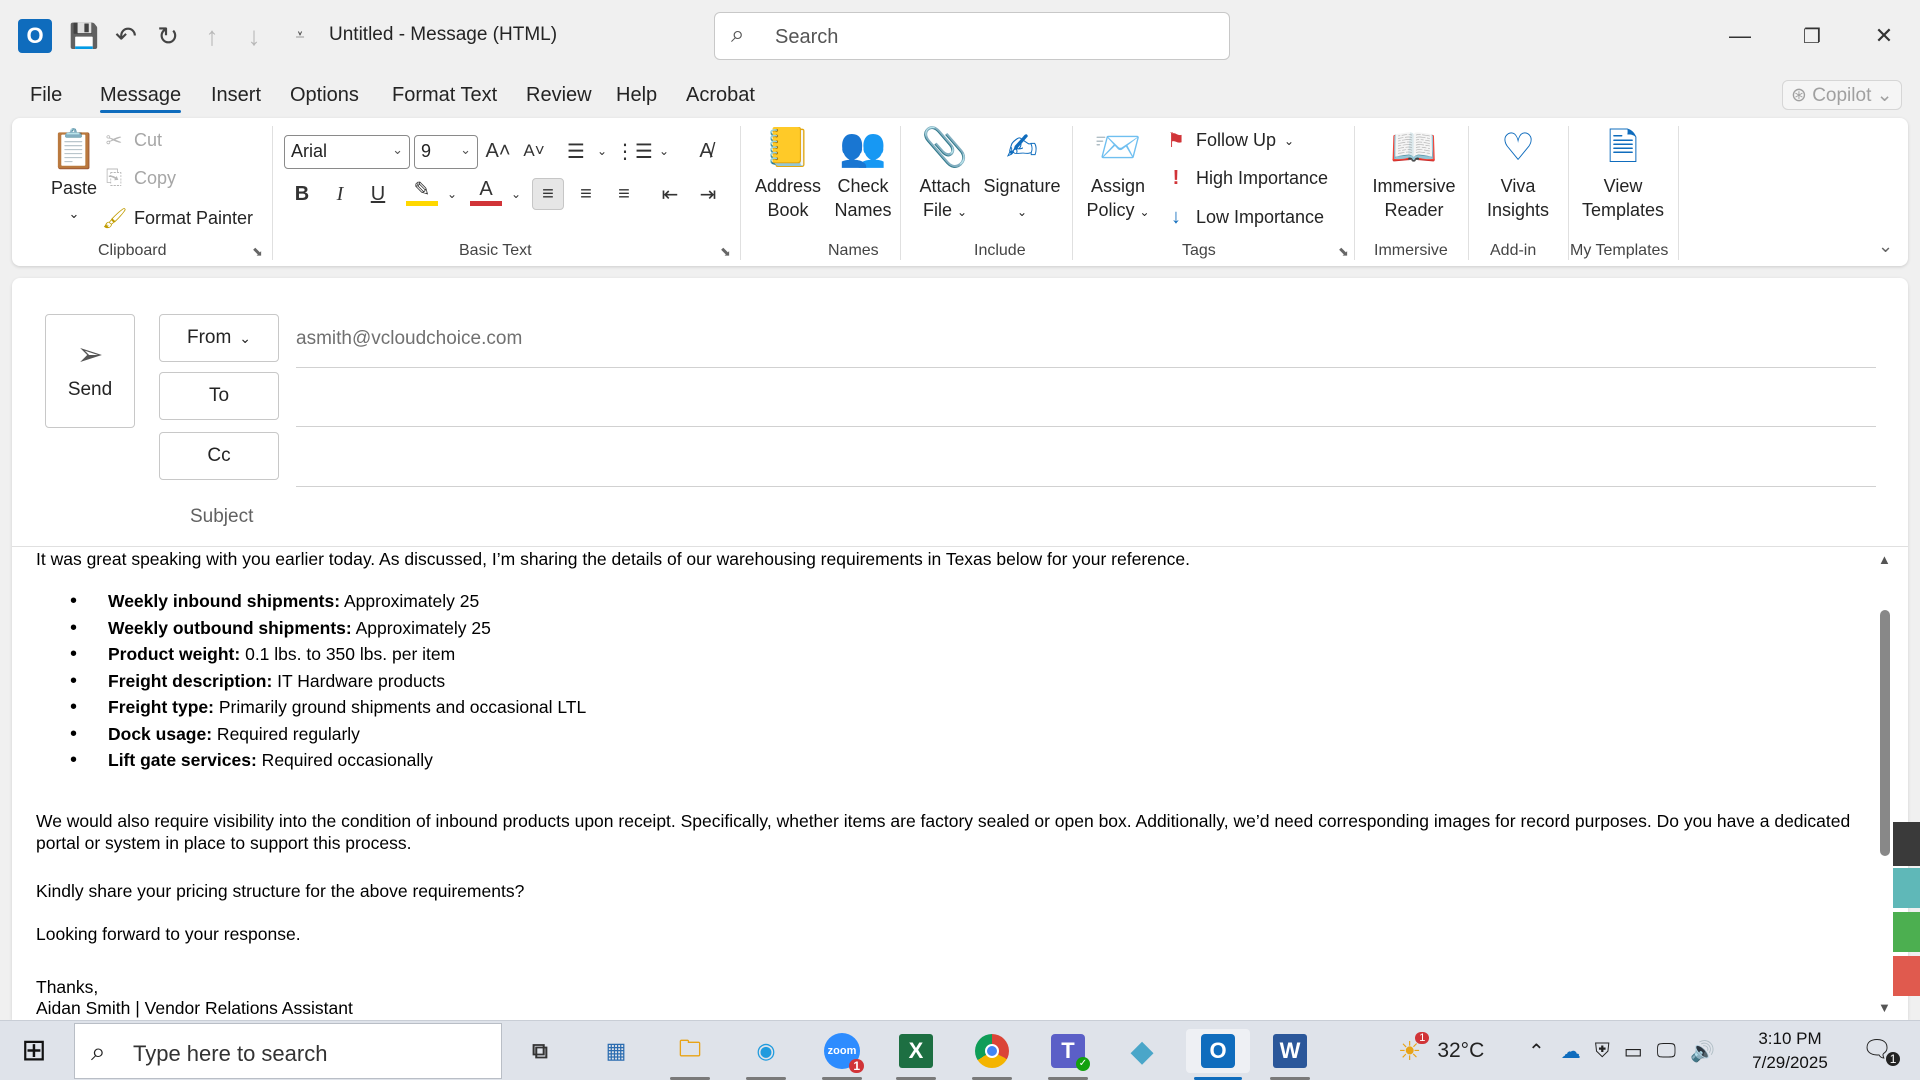 This screenshot has width=1920, height=1080. What do you see at coordinates (254, 36) in the screenshot?
I see `next-item-icon: ↓` at bounding box center [254, 36].